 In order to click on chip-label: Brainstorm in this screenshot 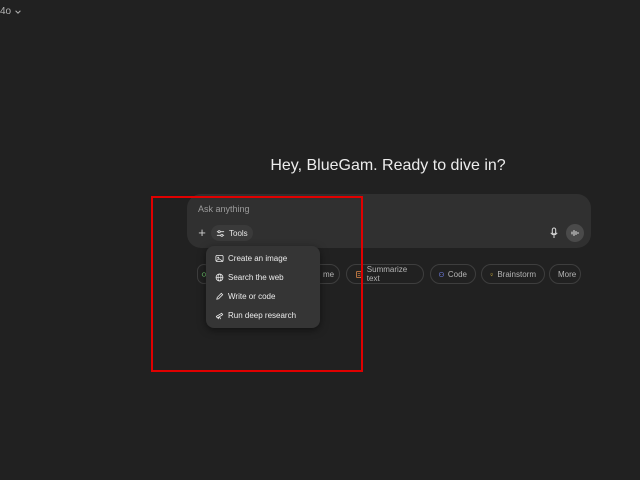, I will do `click(516, 274)`.